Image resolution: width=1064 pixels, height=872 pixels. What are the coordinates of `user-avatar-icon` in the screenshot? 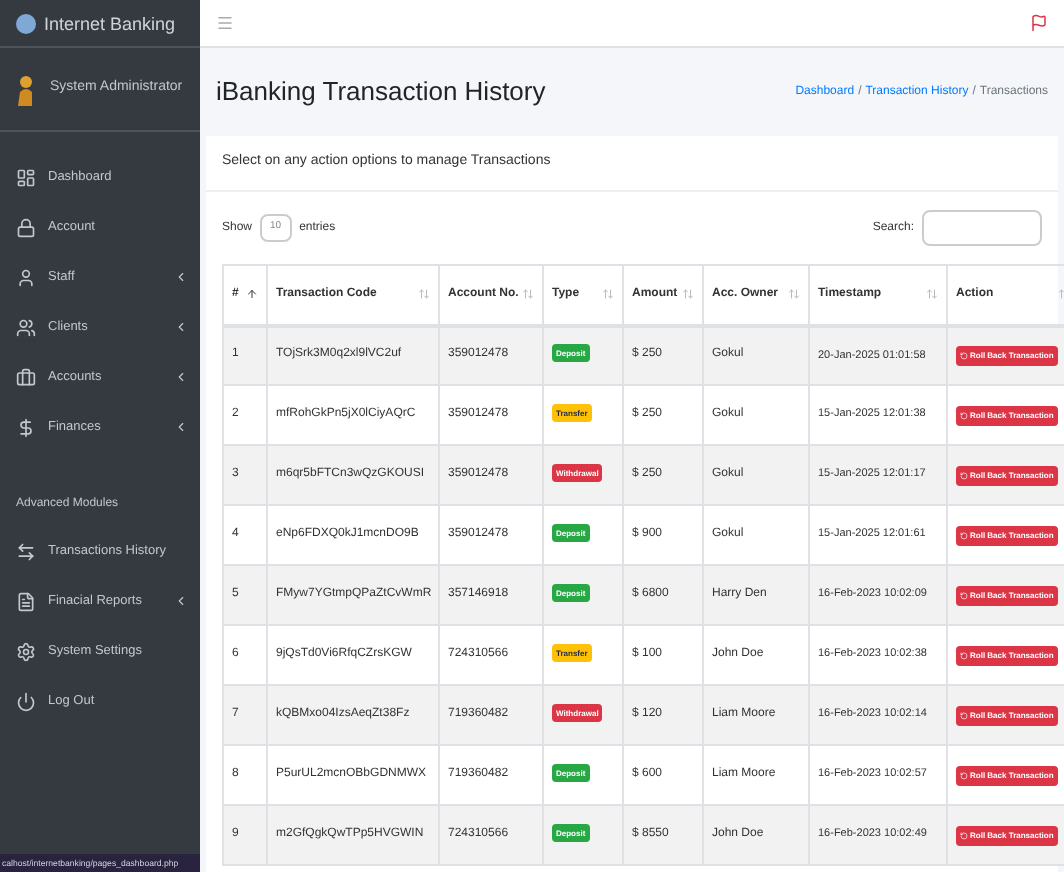 It's located at (25, 89).